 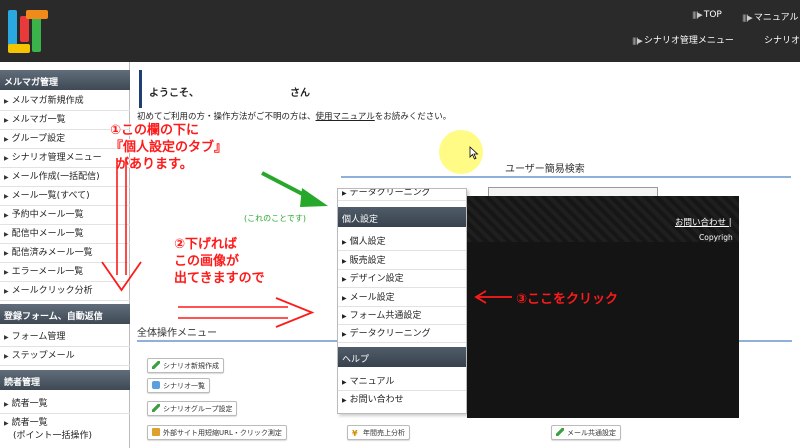 I want to click on sidebar-item: ▶ 配信済みメール一覧, so click(x=65, y=253).